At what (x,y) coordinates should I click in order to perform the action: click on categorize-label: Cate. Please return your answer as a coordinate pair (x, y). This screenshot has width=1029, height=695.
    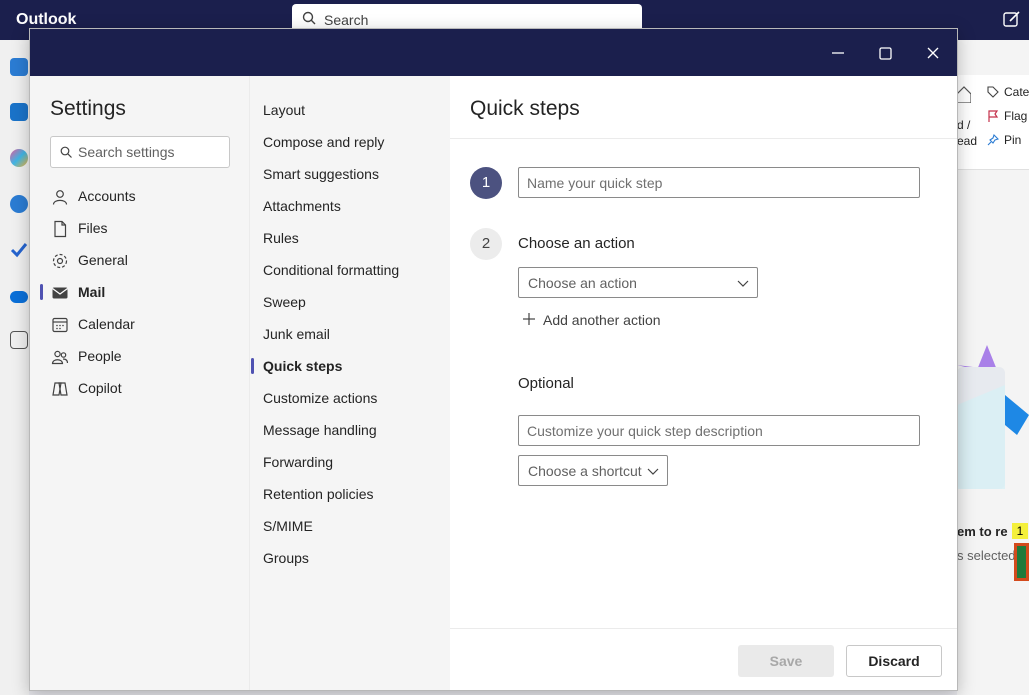
    Looking at the image, I should click on (1016, 92).